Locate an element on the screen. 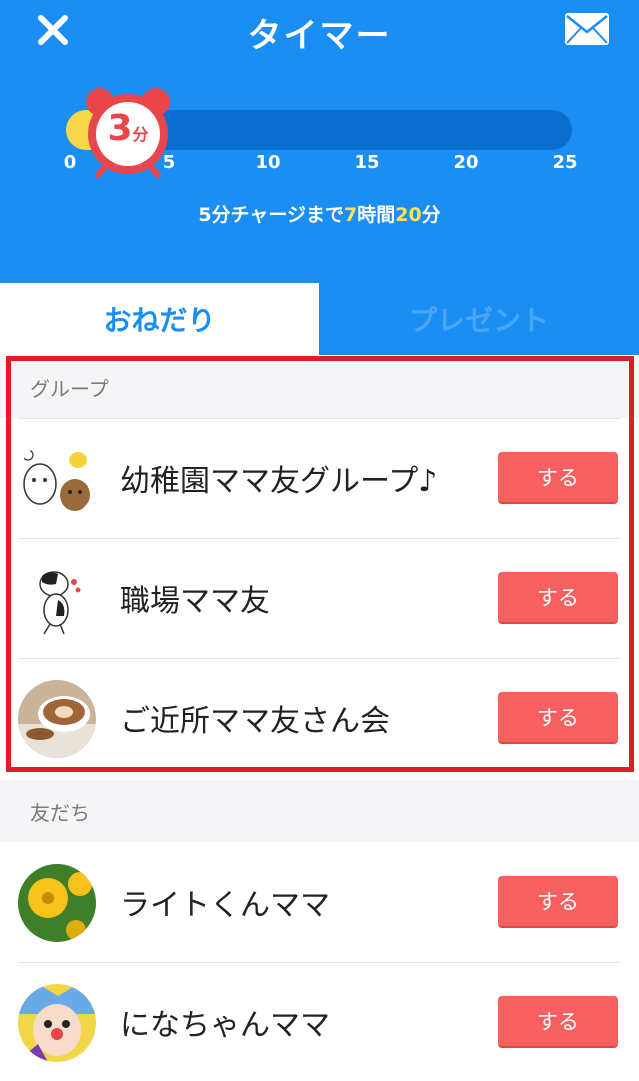 The height and width of the screenshot is (1081, 639). charge-status: 5分チャージまで7時間20分 is located at coordinates (319, 213).